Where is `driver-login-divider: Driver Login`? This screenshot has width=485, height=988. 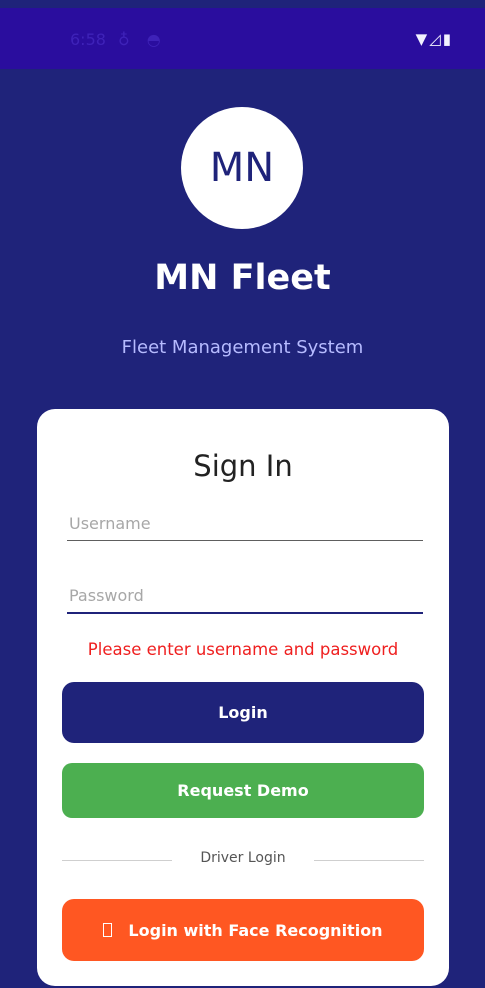
driver-login-divider: Driver Login is located at coordinates (243, 861).